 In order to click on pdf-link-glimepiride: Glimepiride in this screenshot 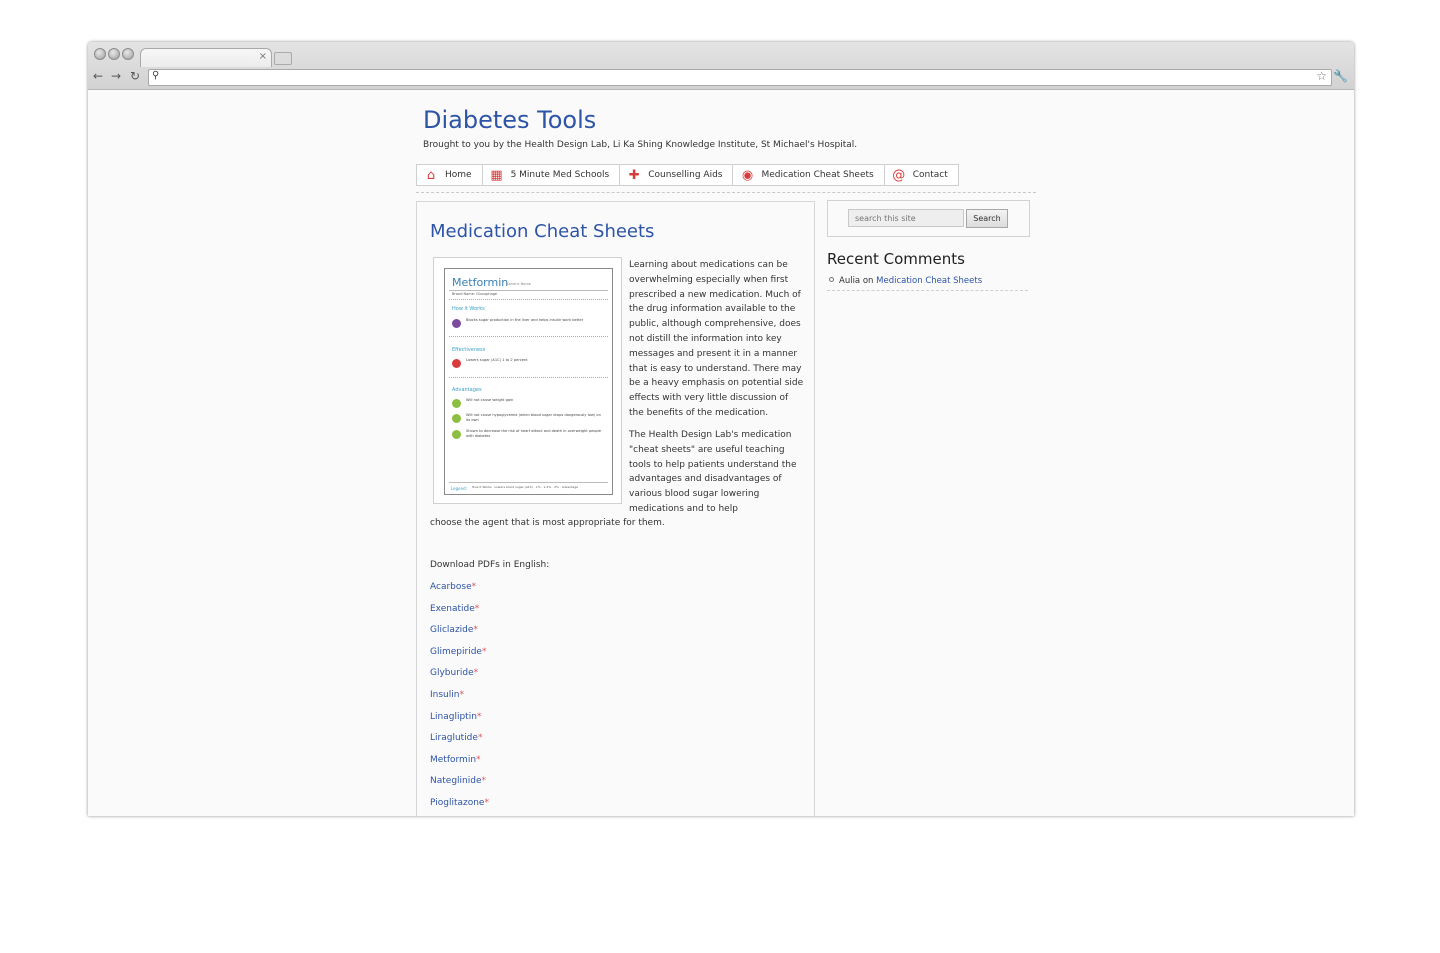, I will do `click(456, 652)`.